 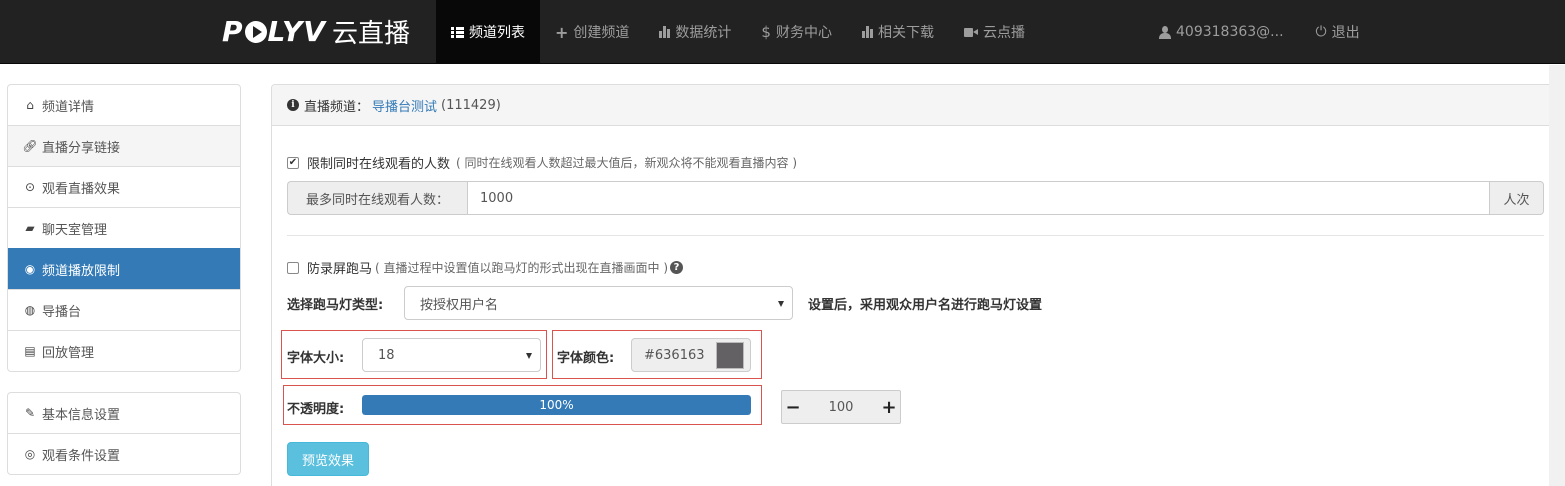 I want to click on marquee-type-note: 设置后，采用观众用户名进行跑马灯设置, so click(x=925, y=305).